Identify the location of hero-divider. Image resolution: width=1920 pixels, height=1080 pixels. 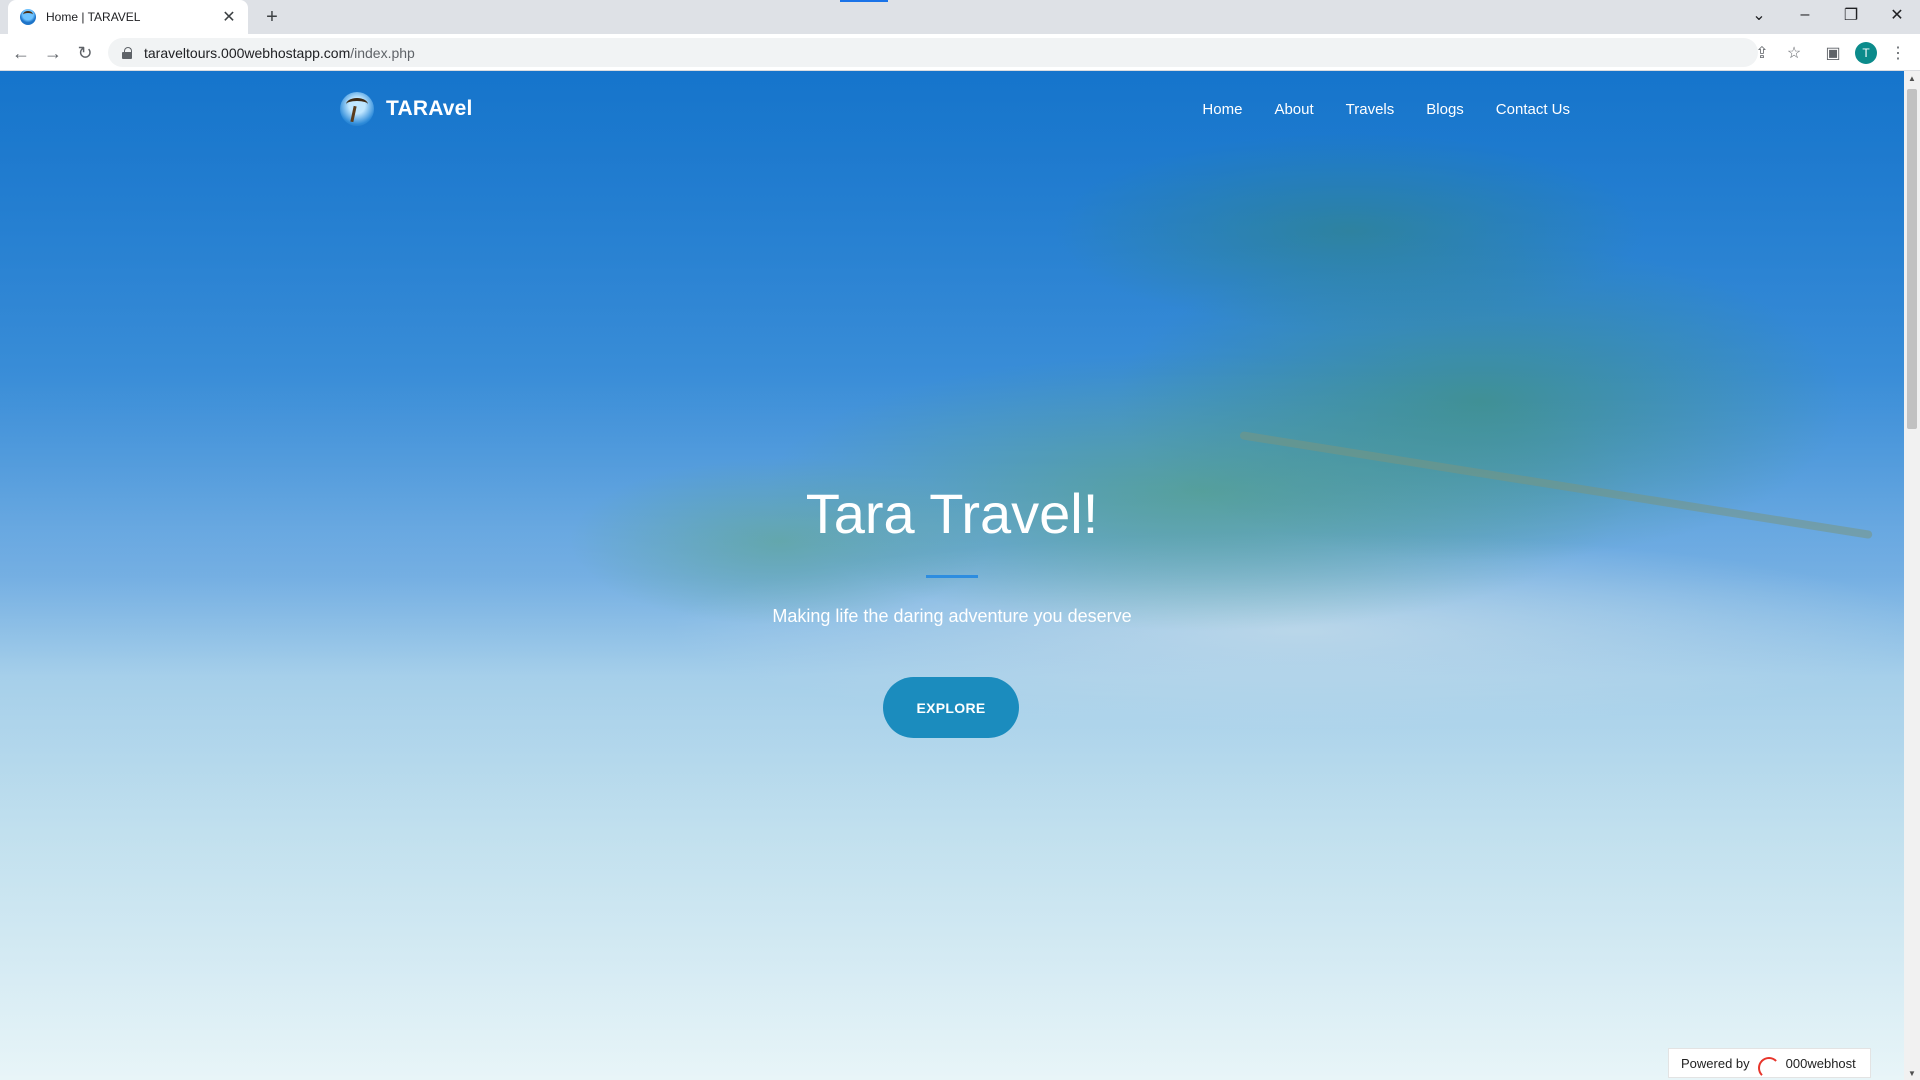
(952, 576).